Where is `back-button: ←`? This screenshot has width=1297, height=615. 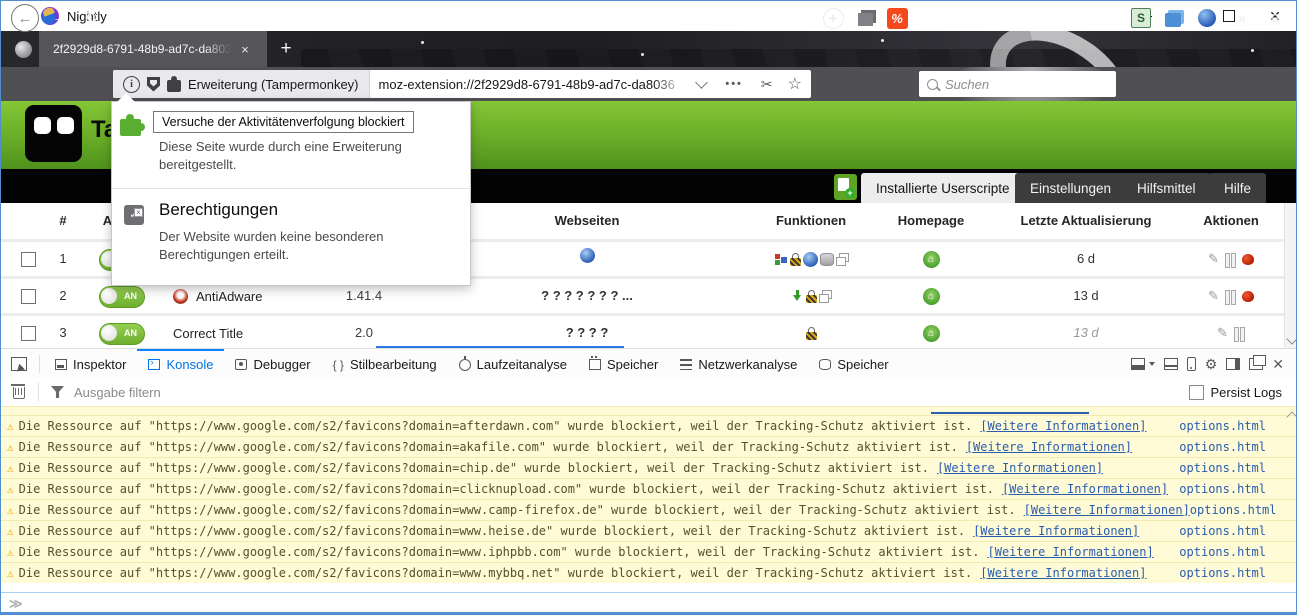
back-button: ← is located at coordinates (25, 18).